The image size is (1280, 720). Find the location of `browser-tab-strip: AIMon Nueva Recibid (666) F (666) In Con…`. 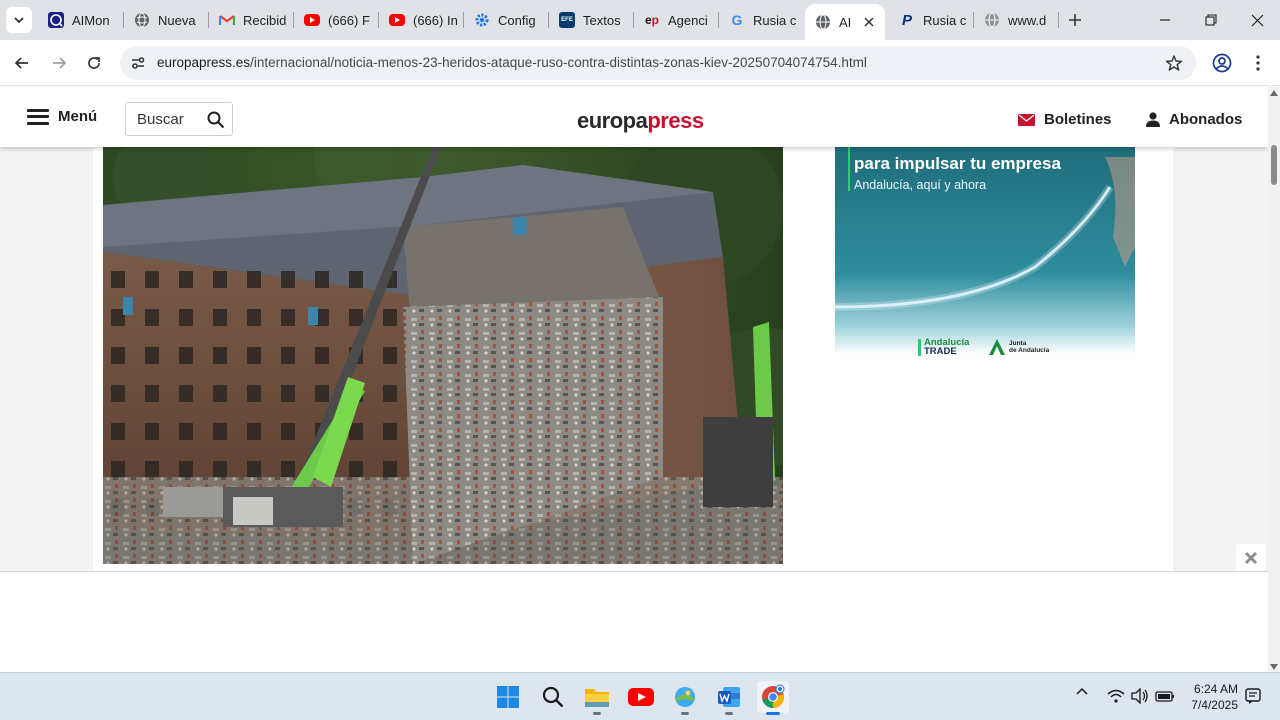

browser-tab-strip: AIMon Nueva Recibid (666) F (666) In Con… is located at coordinates (640, 20).